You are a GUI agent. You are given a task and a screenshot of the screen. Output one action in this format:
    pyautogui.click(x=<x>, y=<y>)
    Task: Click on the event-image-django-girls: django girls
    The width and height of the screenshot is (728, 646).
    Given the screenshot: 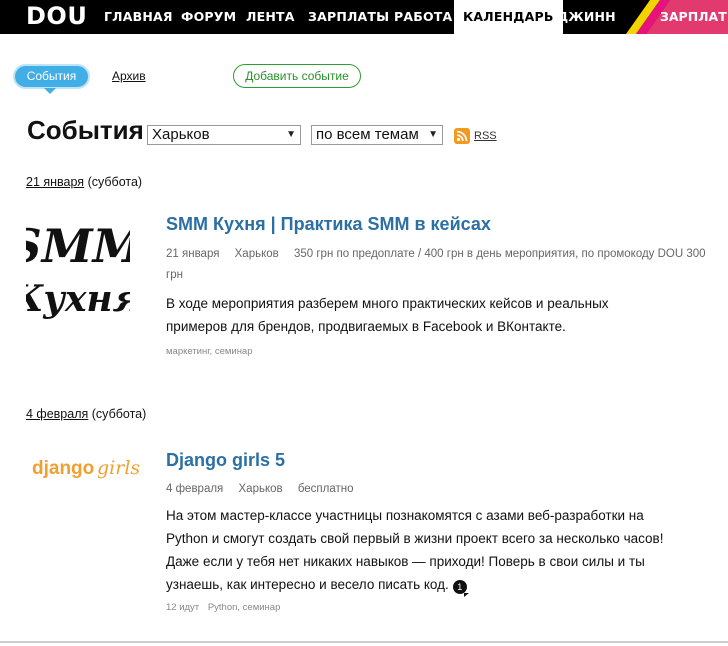 What is the action you would take?
    pyautogui.click(x=86, y=470)
    